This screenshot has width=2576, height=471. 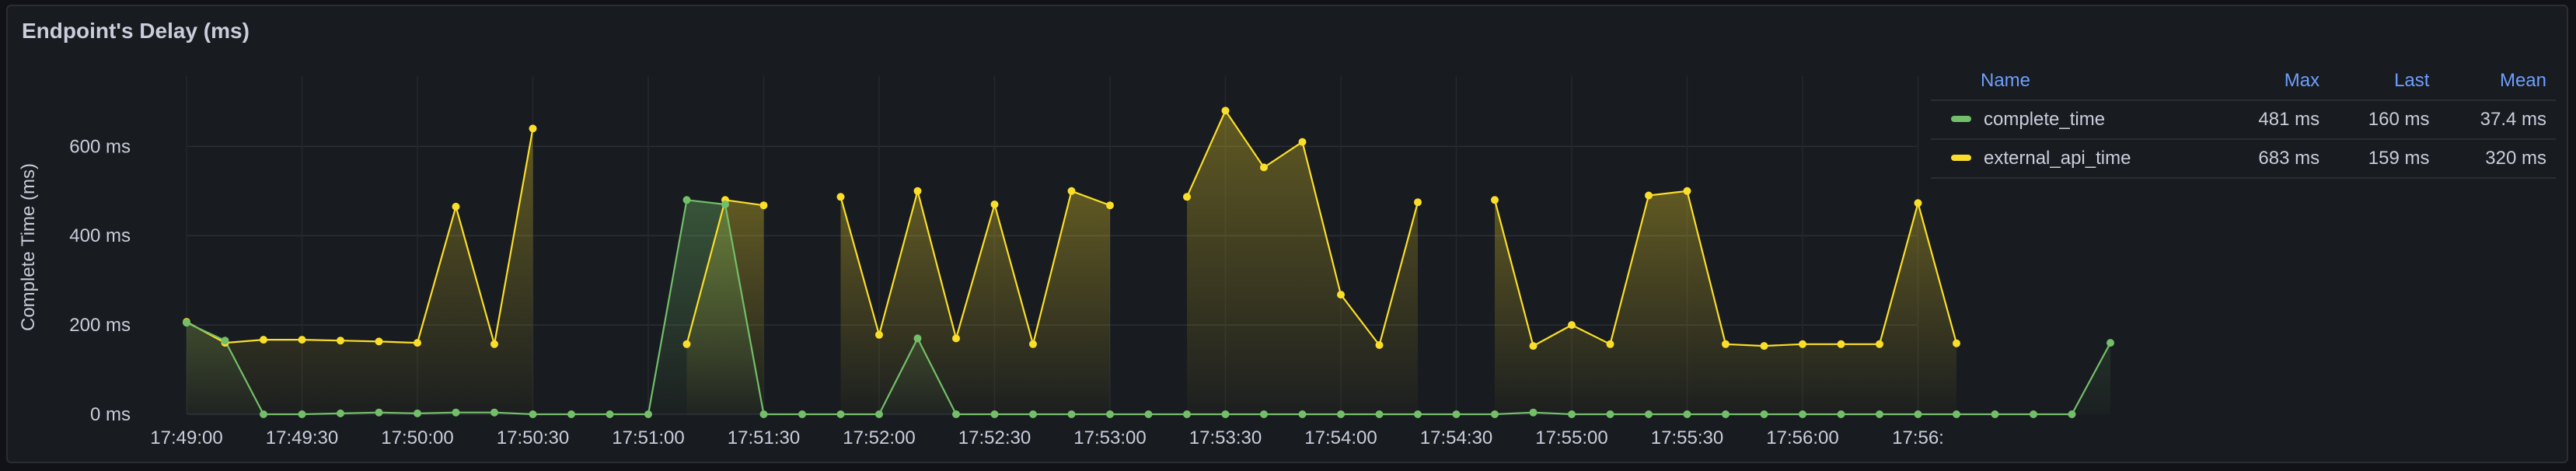 I want to click on legend-header-name: Name, so click(x=2075, y=83).